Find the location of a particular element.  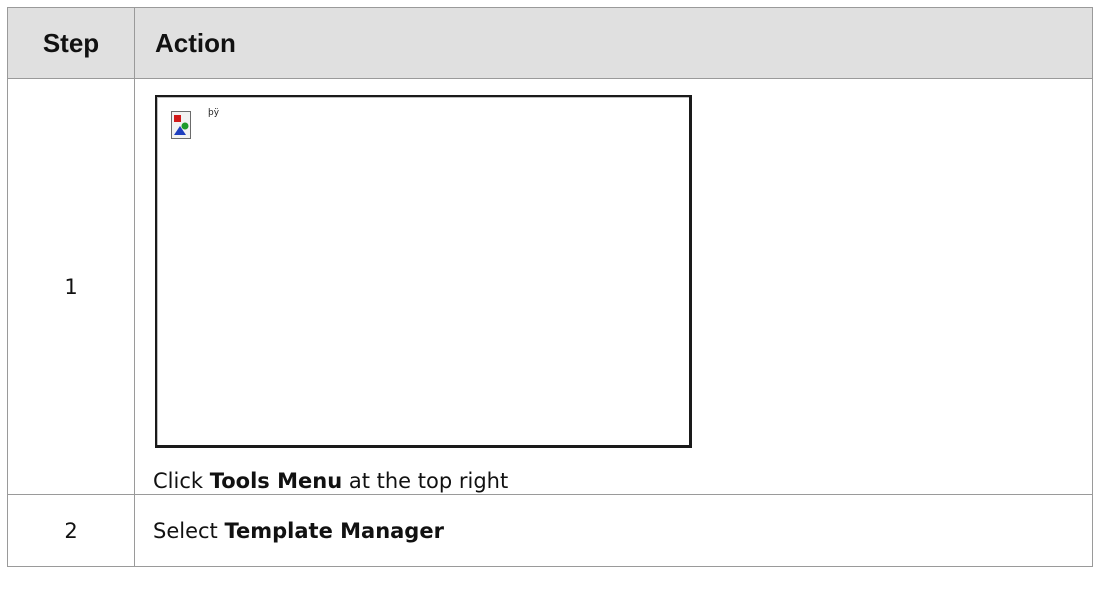

instruction-suffix: at the top right is located at coordinates (425, 481).